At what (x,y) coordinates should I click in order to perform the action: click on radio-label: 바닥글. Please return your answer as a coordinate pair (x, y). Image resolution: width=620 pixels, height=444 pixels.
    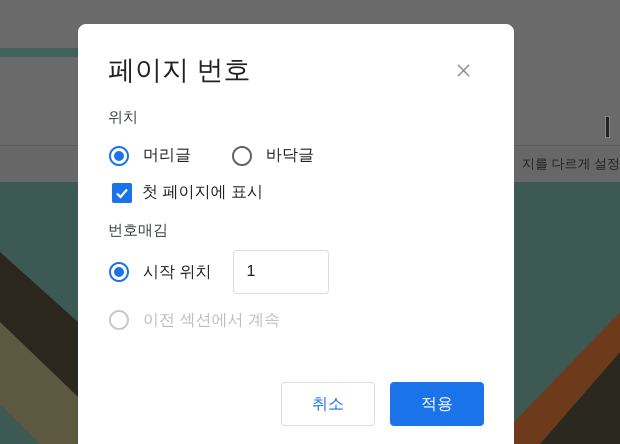
    Looking at the image, I should click on (290, 156).